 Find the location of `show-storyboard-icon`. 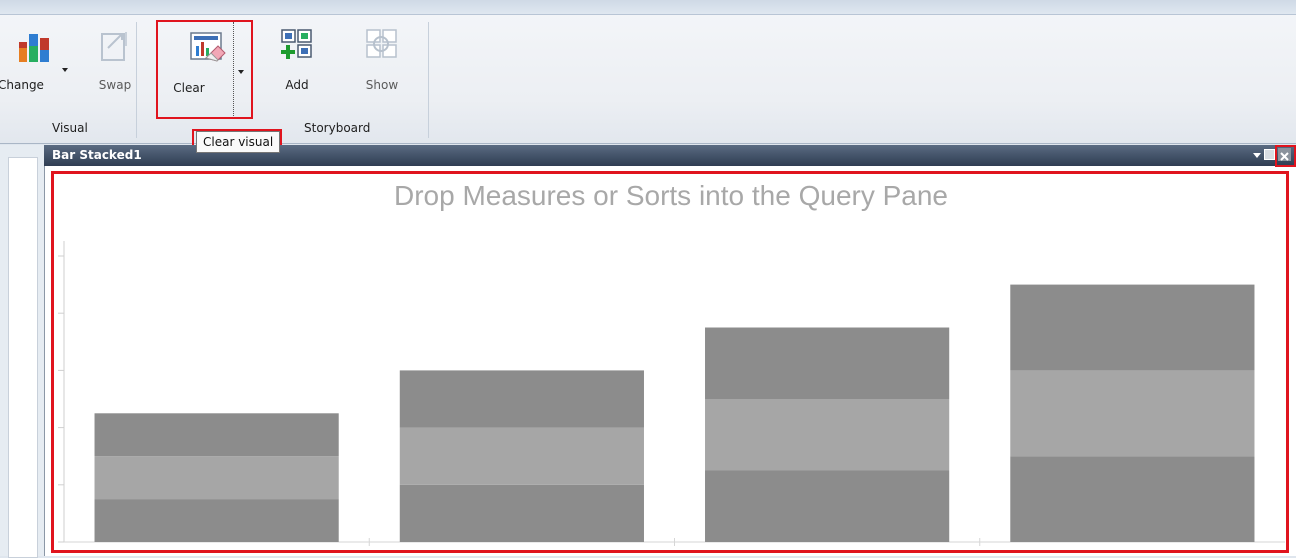

show-storyboard-icon is located at coordinates (382, 46).